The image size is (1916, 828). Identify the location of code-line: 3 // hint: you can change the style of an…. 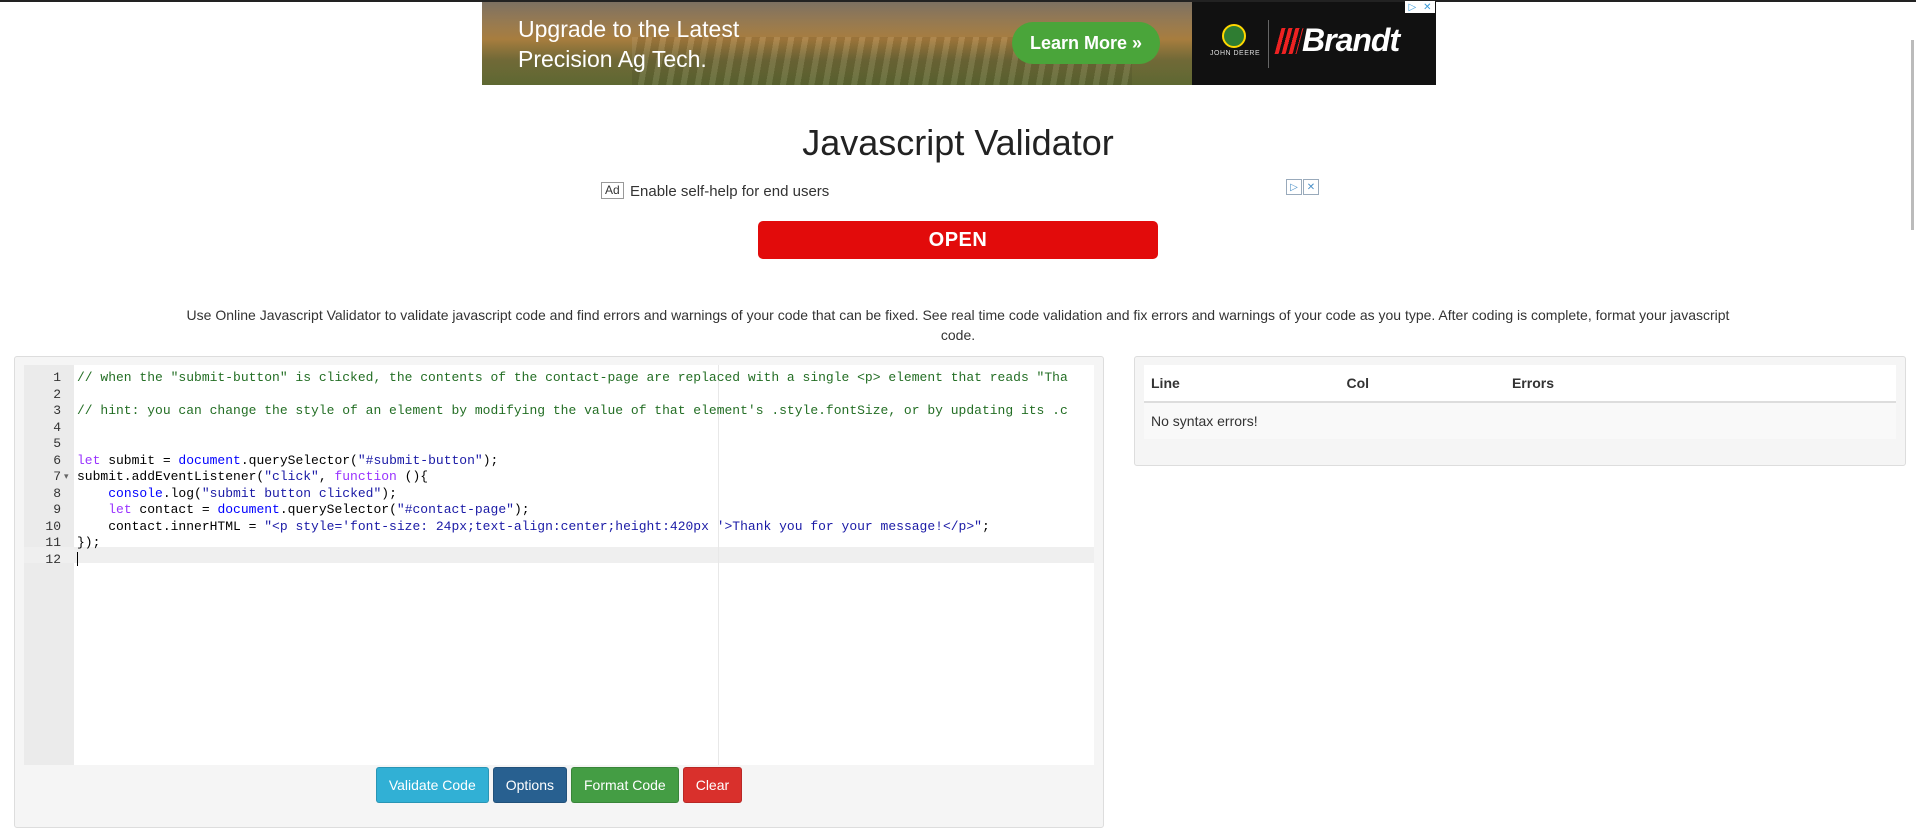
(559, 411).